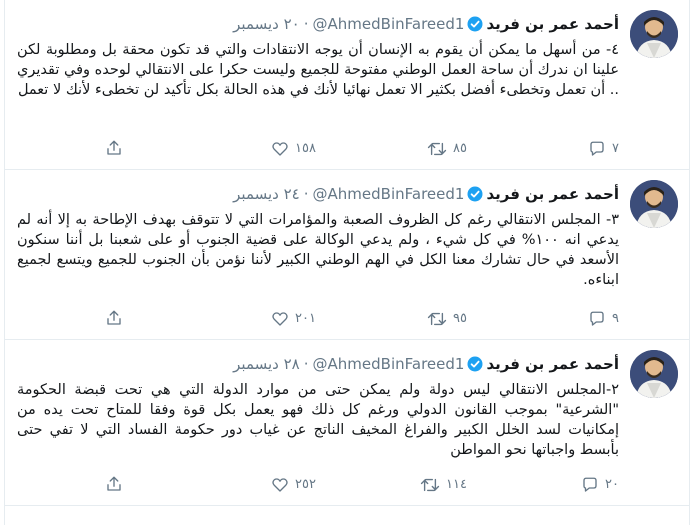  Describe the element at coordinates (615, 318) in the screenshot. I see `reply-count: ٩` at that location.